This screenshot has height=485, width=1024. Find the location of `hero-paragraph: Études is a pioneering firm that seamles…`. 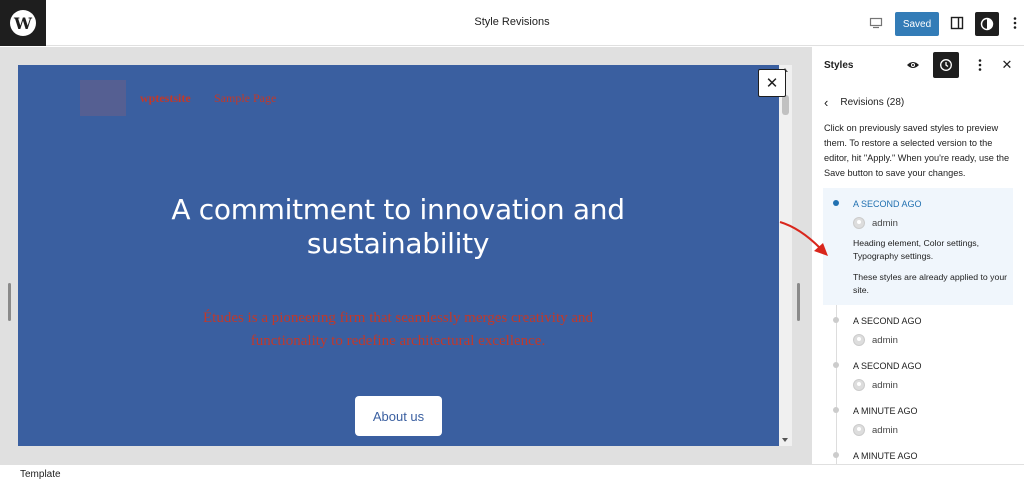

hero-paragraph: Études is a pioneering firm that seamles… is located at coordinates (398, 329).